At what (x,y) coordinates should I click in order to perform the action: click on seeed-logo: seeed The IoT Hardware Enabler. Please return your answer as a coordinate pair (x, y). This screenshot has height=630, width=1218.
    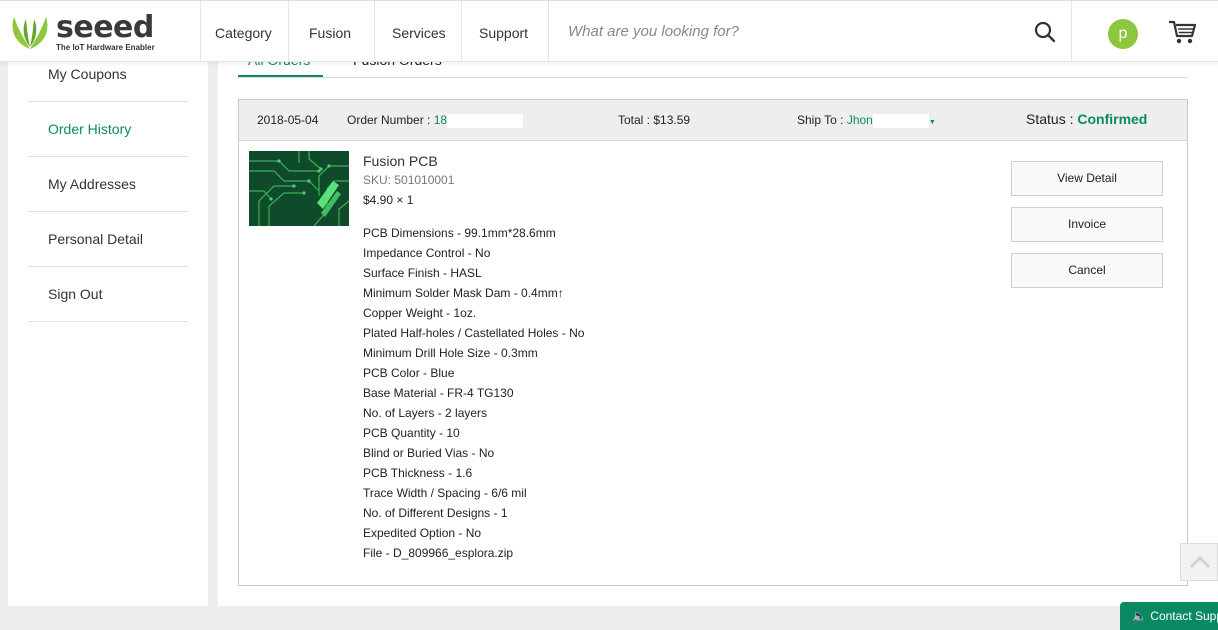
    Looking at the image, I should click on (88, 32).